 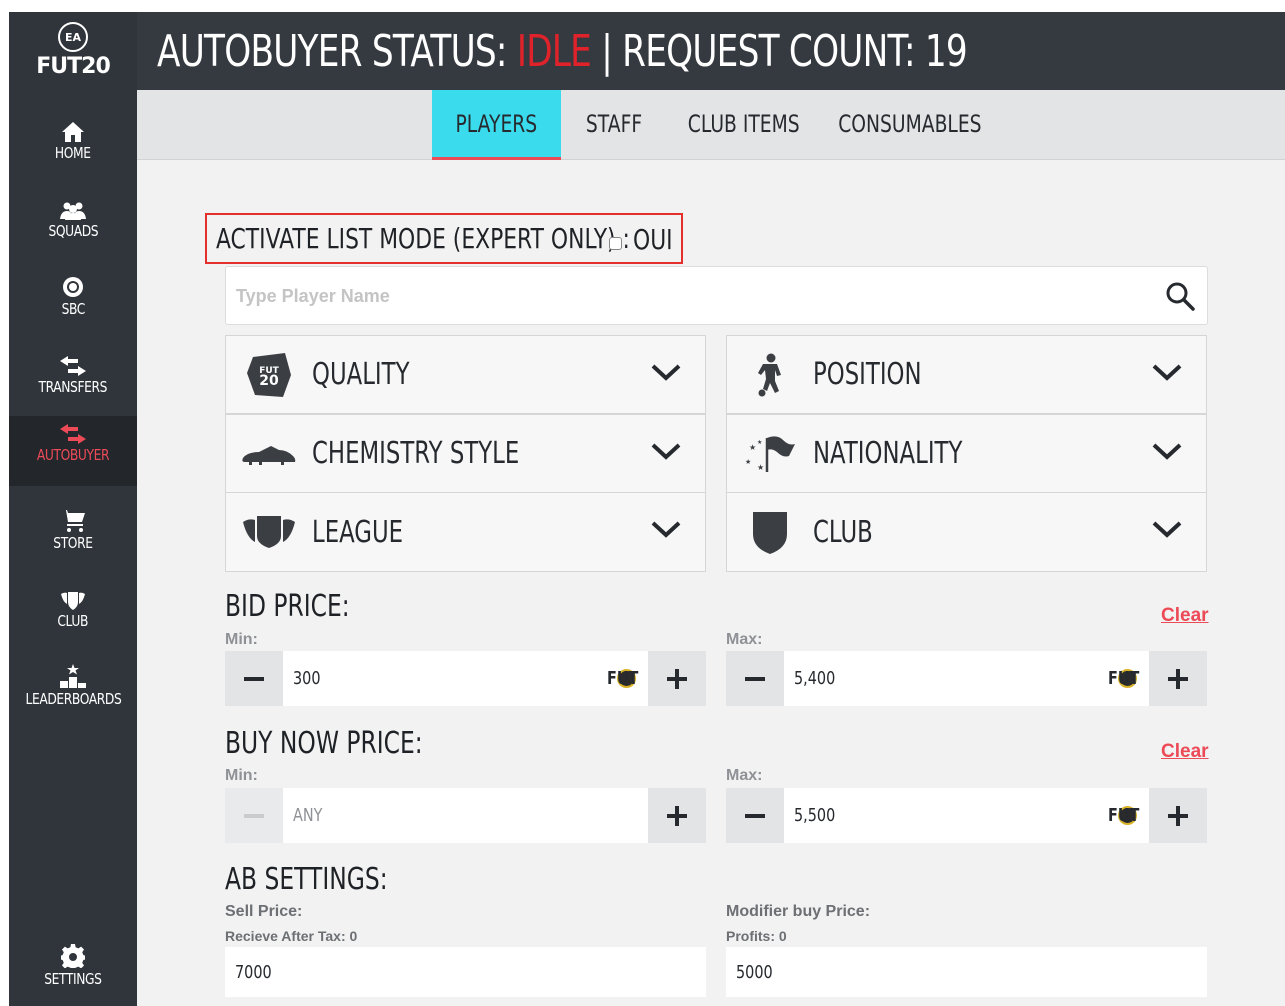 What do you see at coordinates (269, 532) in the screenshot?
I see `league-icon` at bounding box center [269, 532].